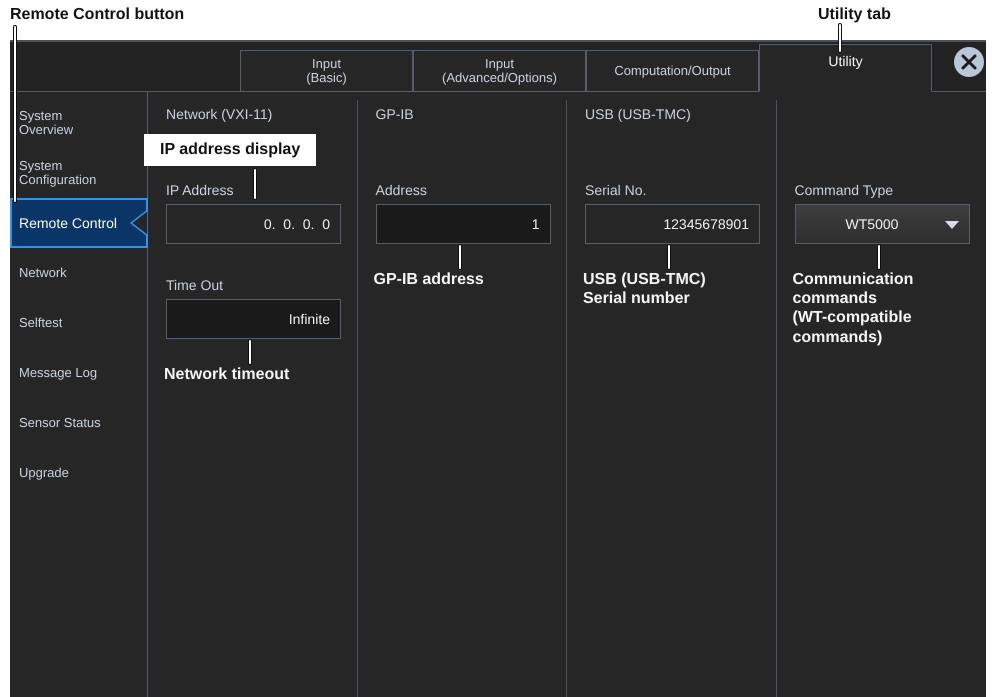 The height and width of the screenshot is (697, 992). What do you see at coordinates (78, 423) in the screenshot?
I see `sidebar-item: Sensor Status` at bounding box center [78, 423].